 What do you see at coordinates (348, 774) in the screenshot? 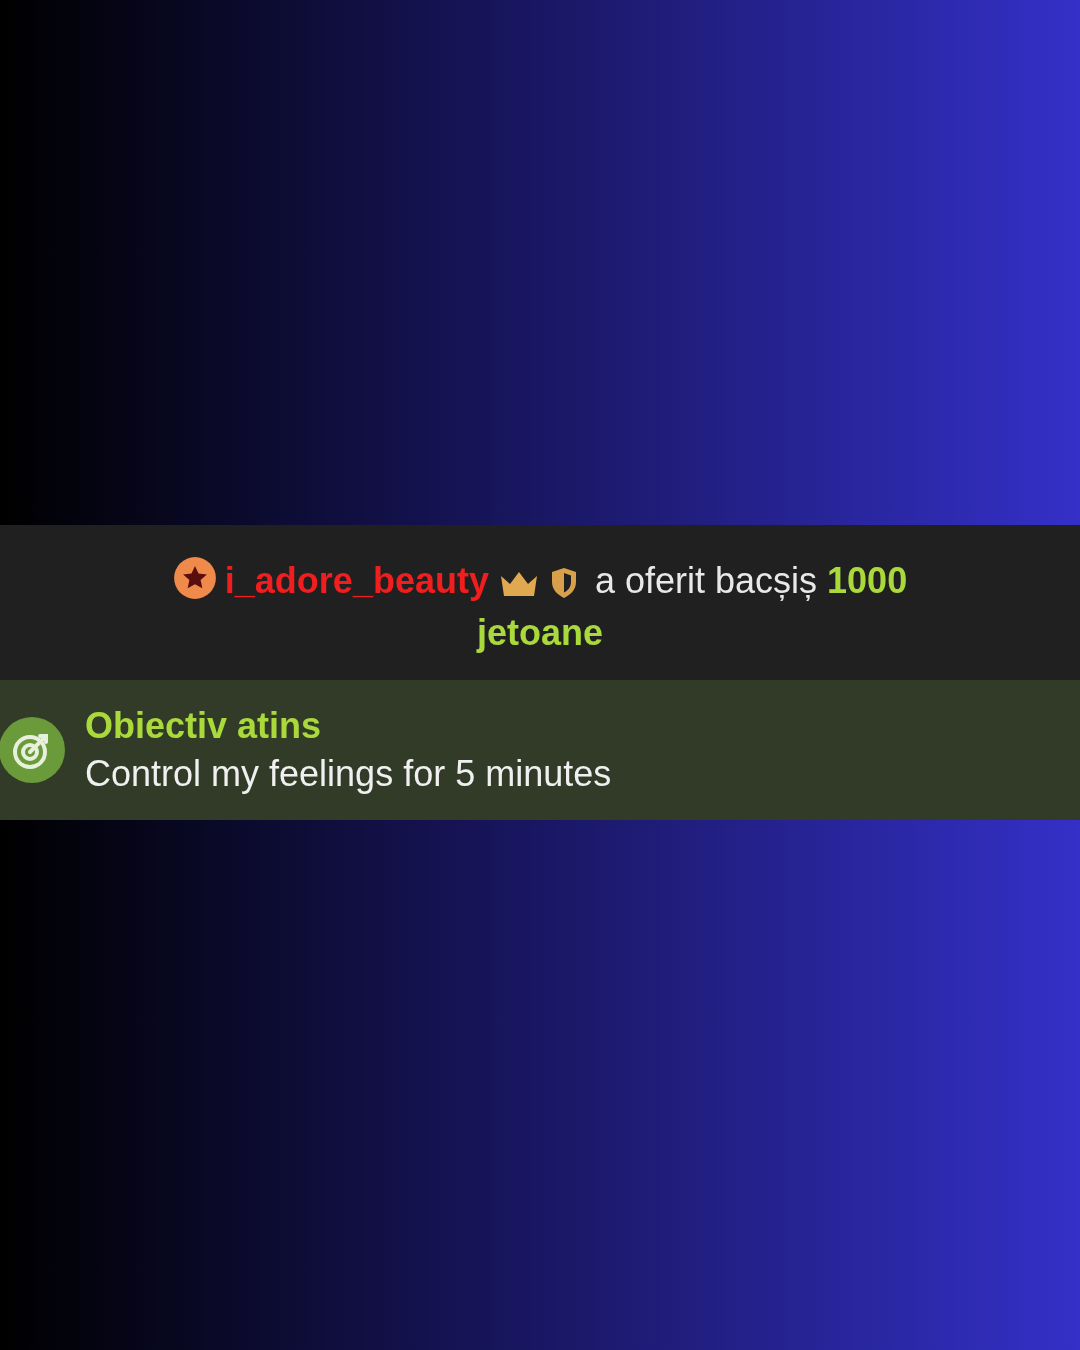
I see `goal-description: Control my feelings for 5 minutes` at bounding box center [348, 774].